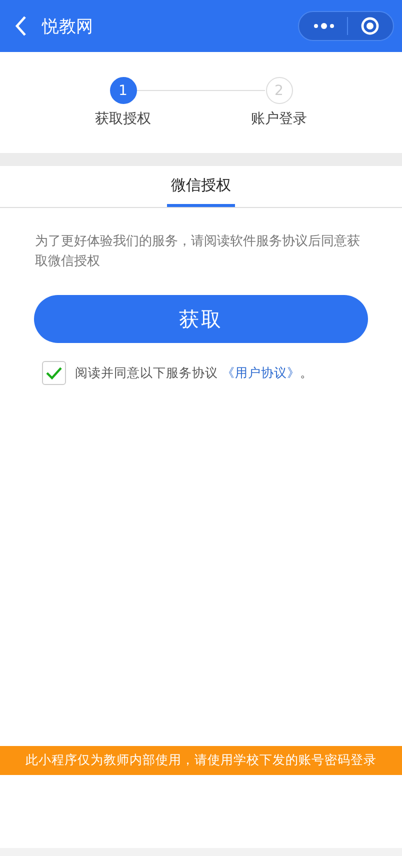 This screenshot has height=856, width=402. Describe the element at coordinates (68, 27) in the screenshot. I see `nav-title: 悦教网` at that location.